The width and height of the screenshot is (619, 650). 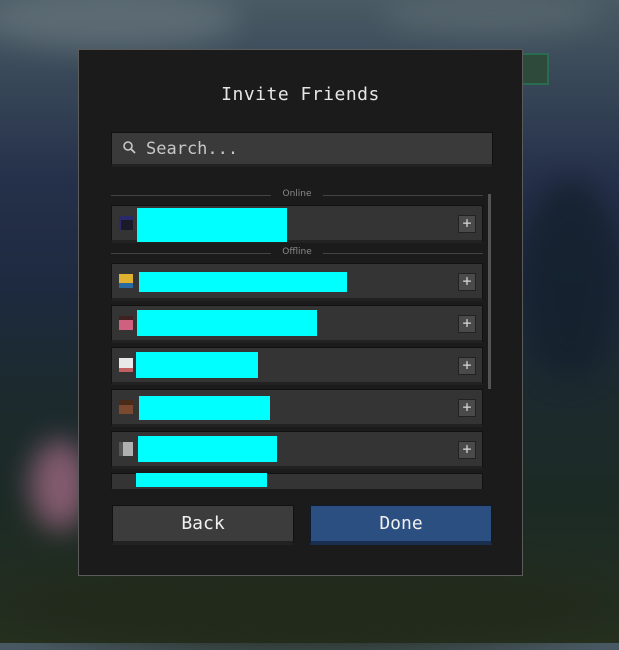 What do you see at coordinates (489, 291) in the screenshot?
I see `list-scrollbar` at bounding box center [489, 291].